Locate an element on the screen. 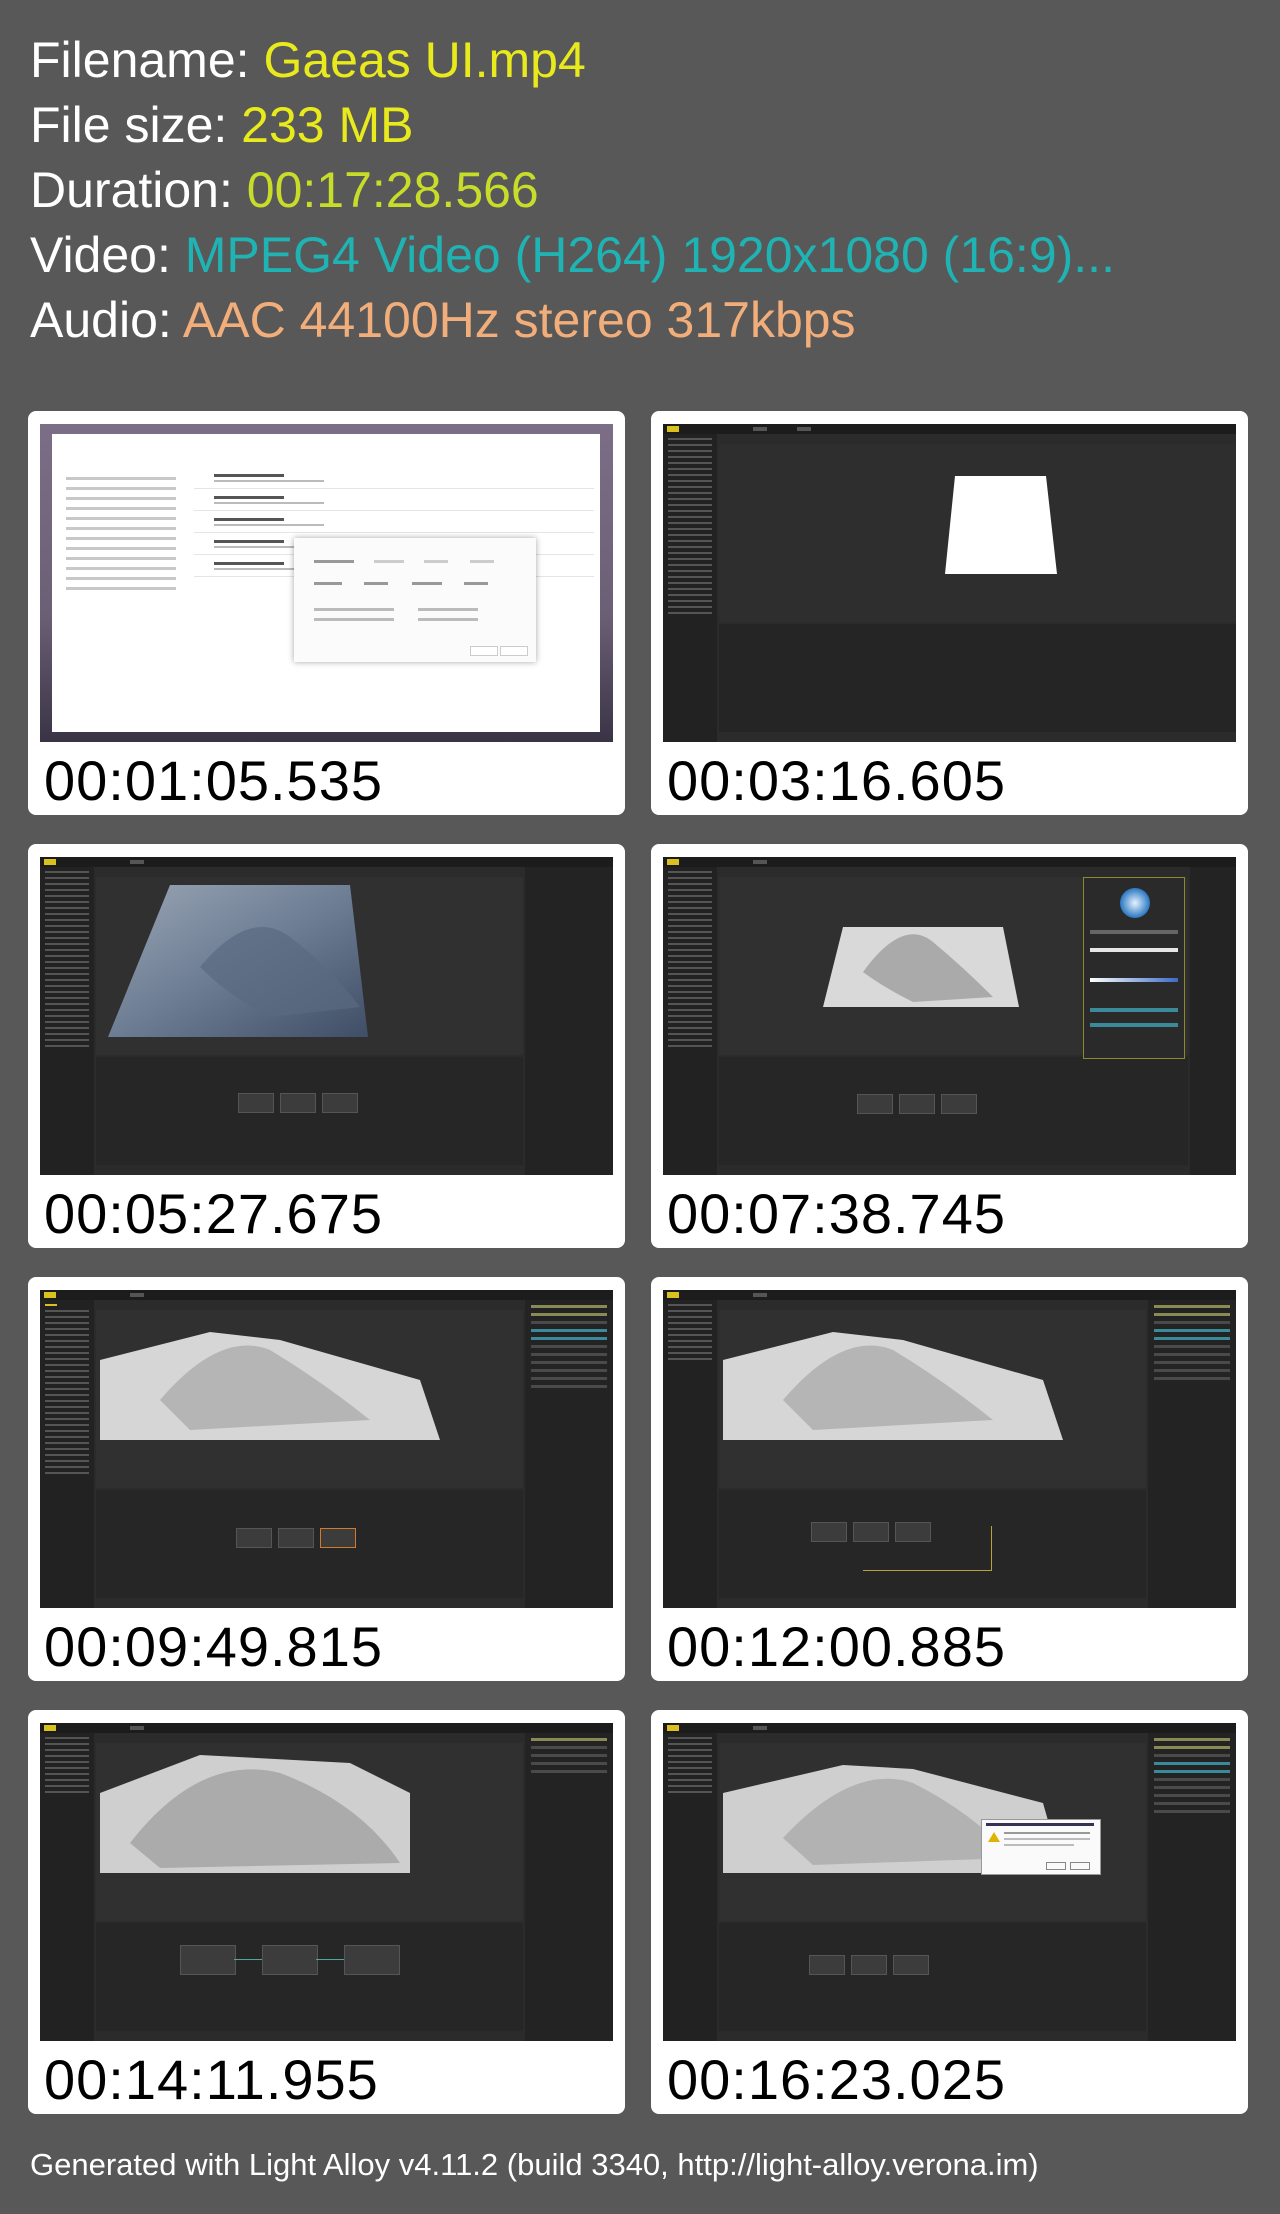  thumbnail-card: 00:14:11.955 is located at coordinates (326, 1912).